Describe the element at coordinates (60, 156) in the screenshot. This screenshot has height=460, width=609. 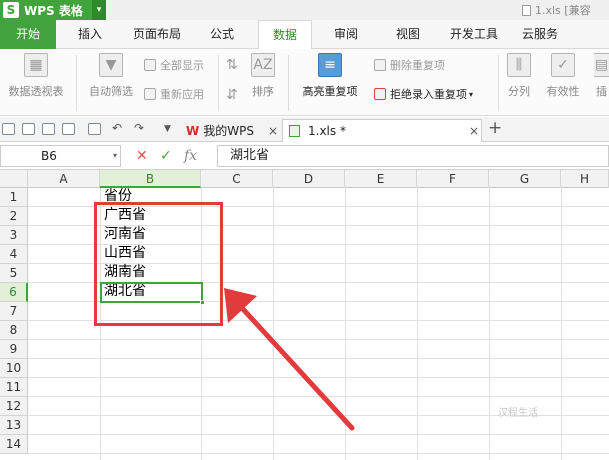
I see `name-box: B6 ▾` at that location.